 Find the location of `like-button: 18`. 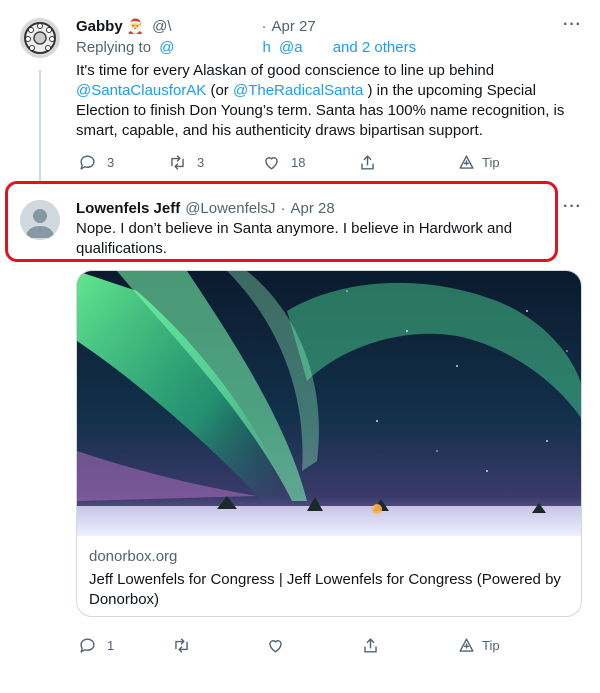

like-button: 18 is located at coordinates (283, 162).